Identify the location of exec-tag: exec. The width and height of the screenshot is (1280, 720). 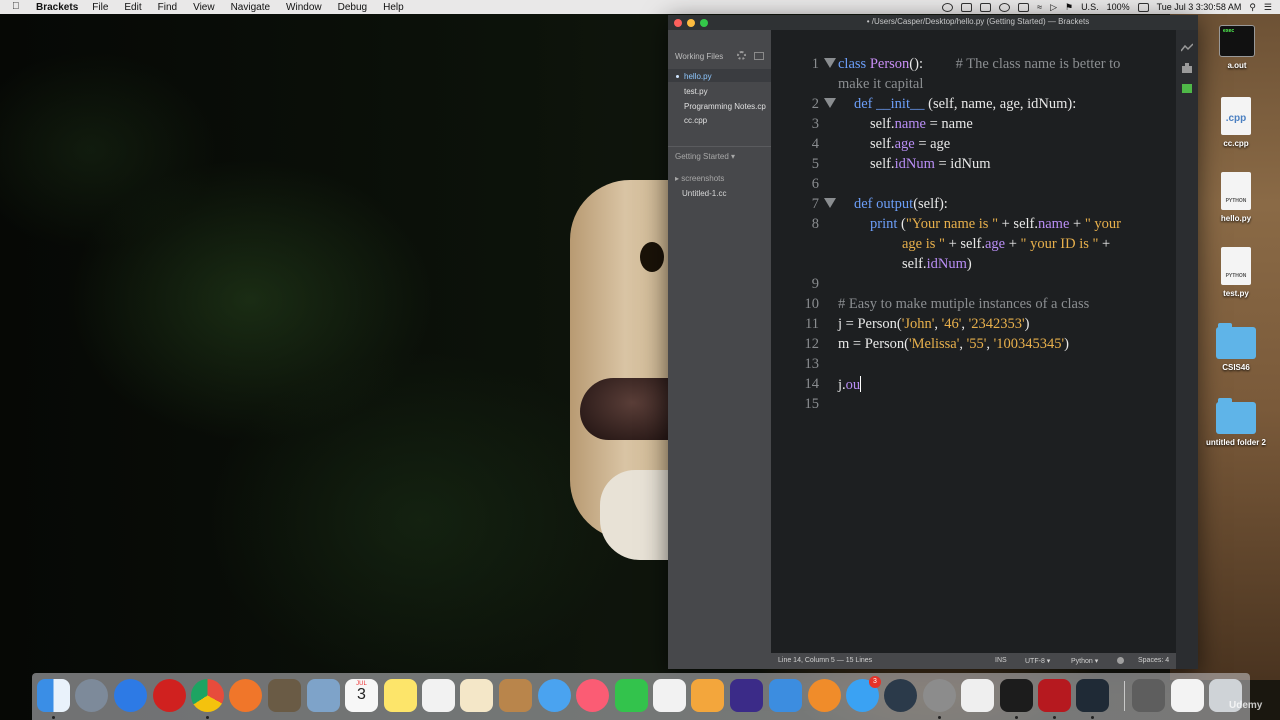
(1229, 31).